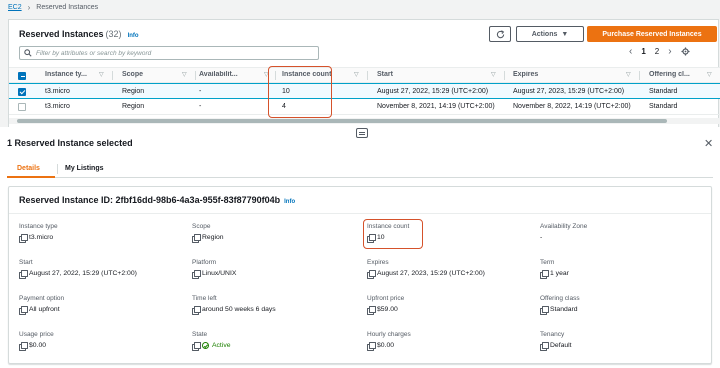  I want to click on breadcrumb: EC2 › Reserved Instances, so click(53, 7).